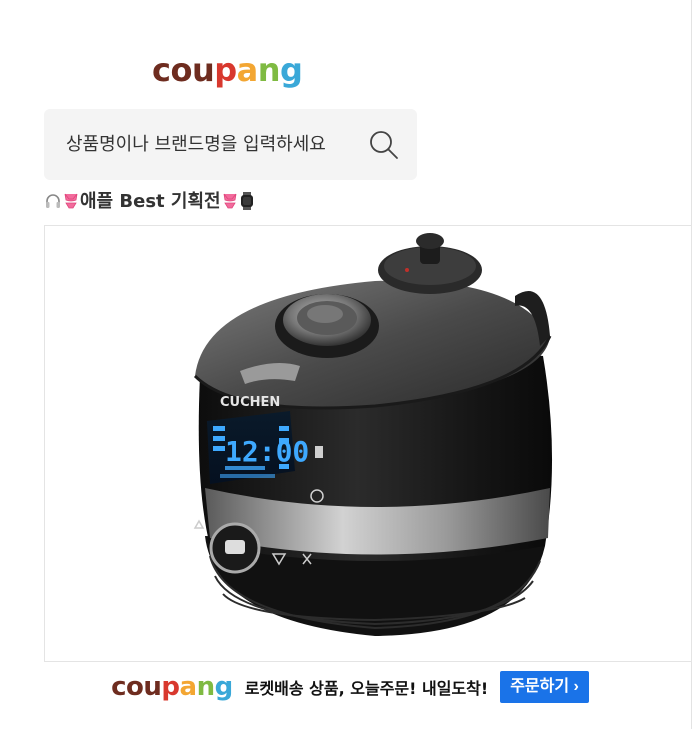 Image resolution: width=700 pixels, height=729 pixels. I want to click on coupang-logo: coupang, so click(227, 70).